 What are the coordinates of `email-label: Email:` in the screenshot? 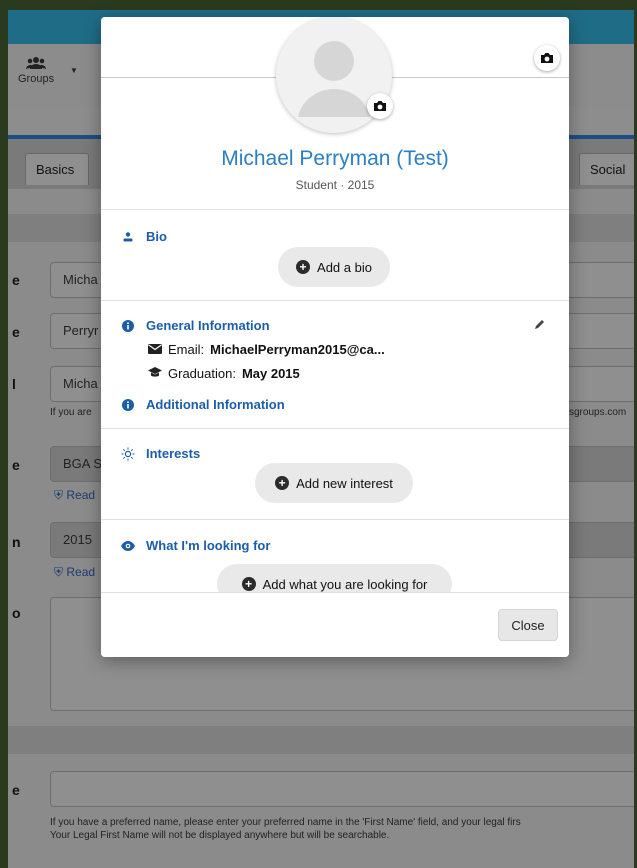 It's located at (186, 349).